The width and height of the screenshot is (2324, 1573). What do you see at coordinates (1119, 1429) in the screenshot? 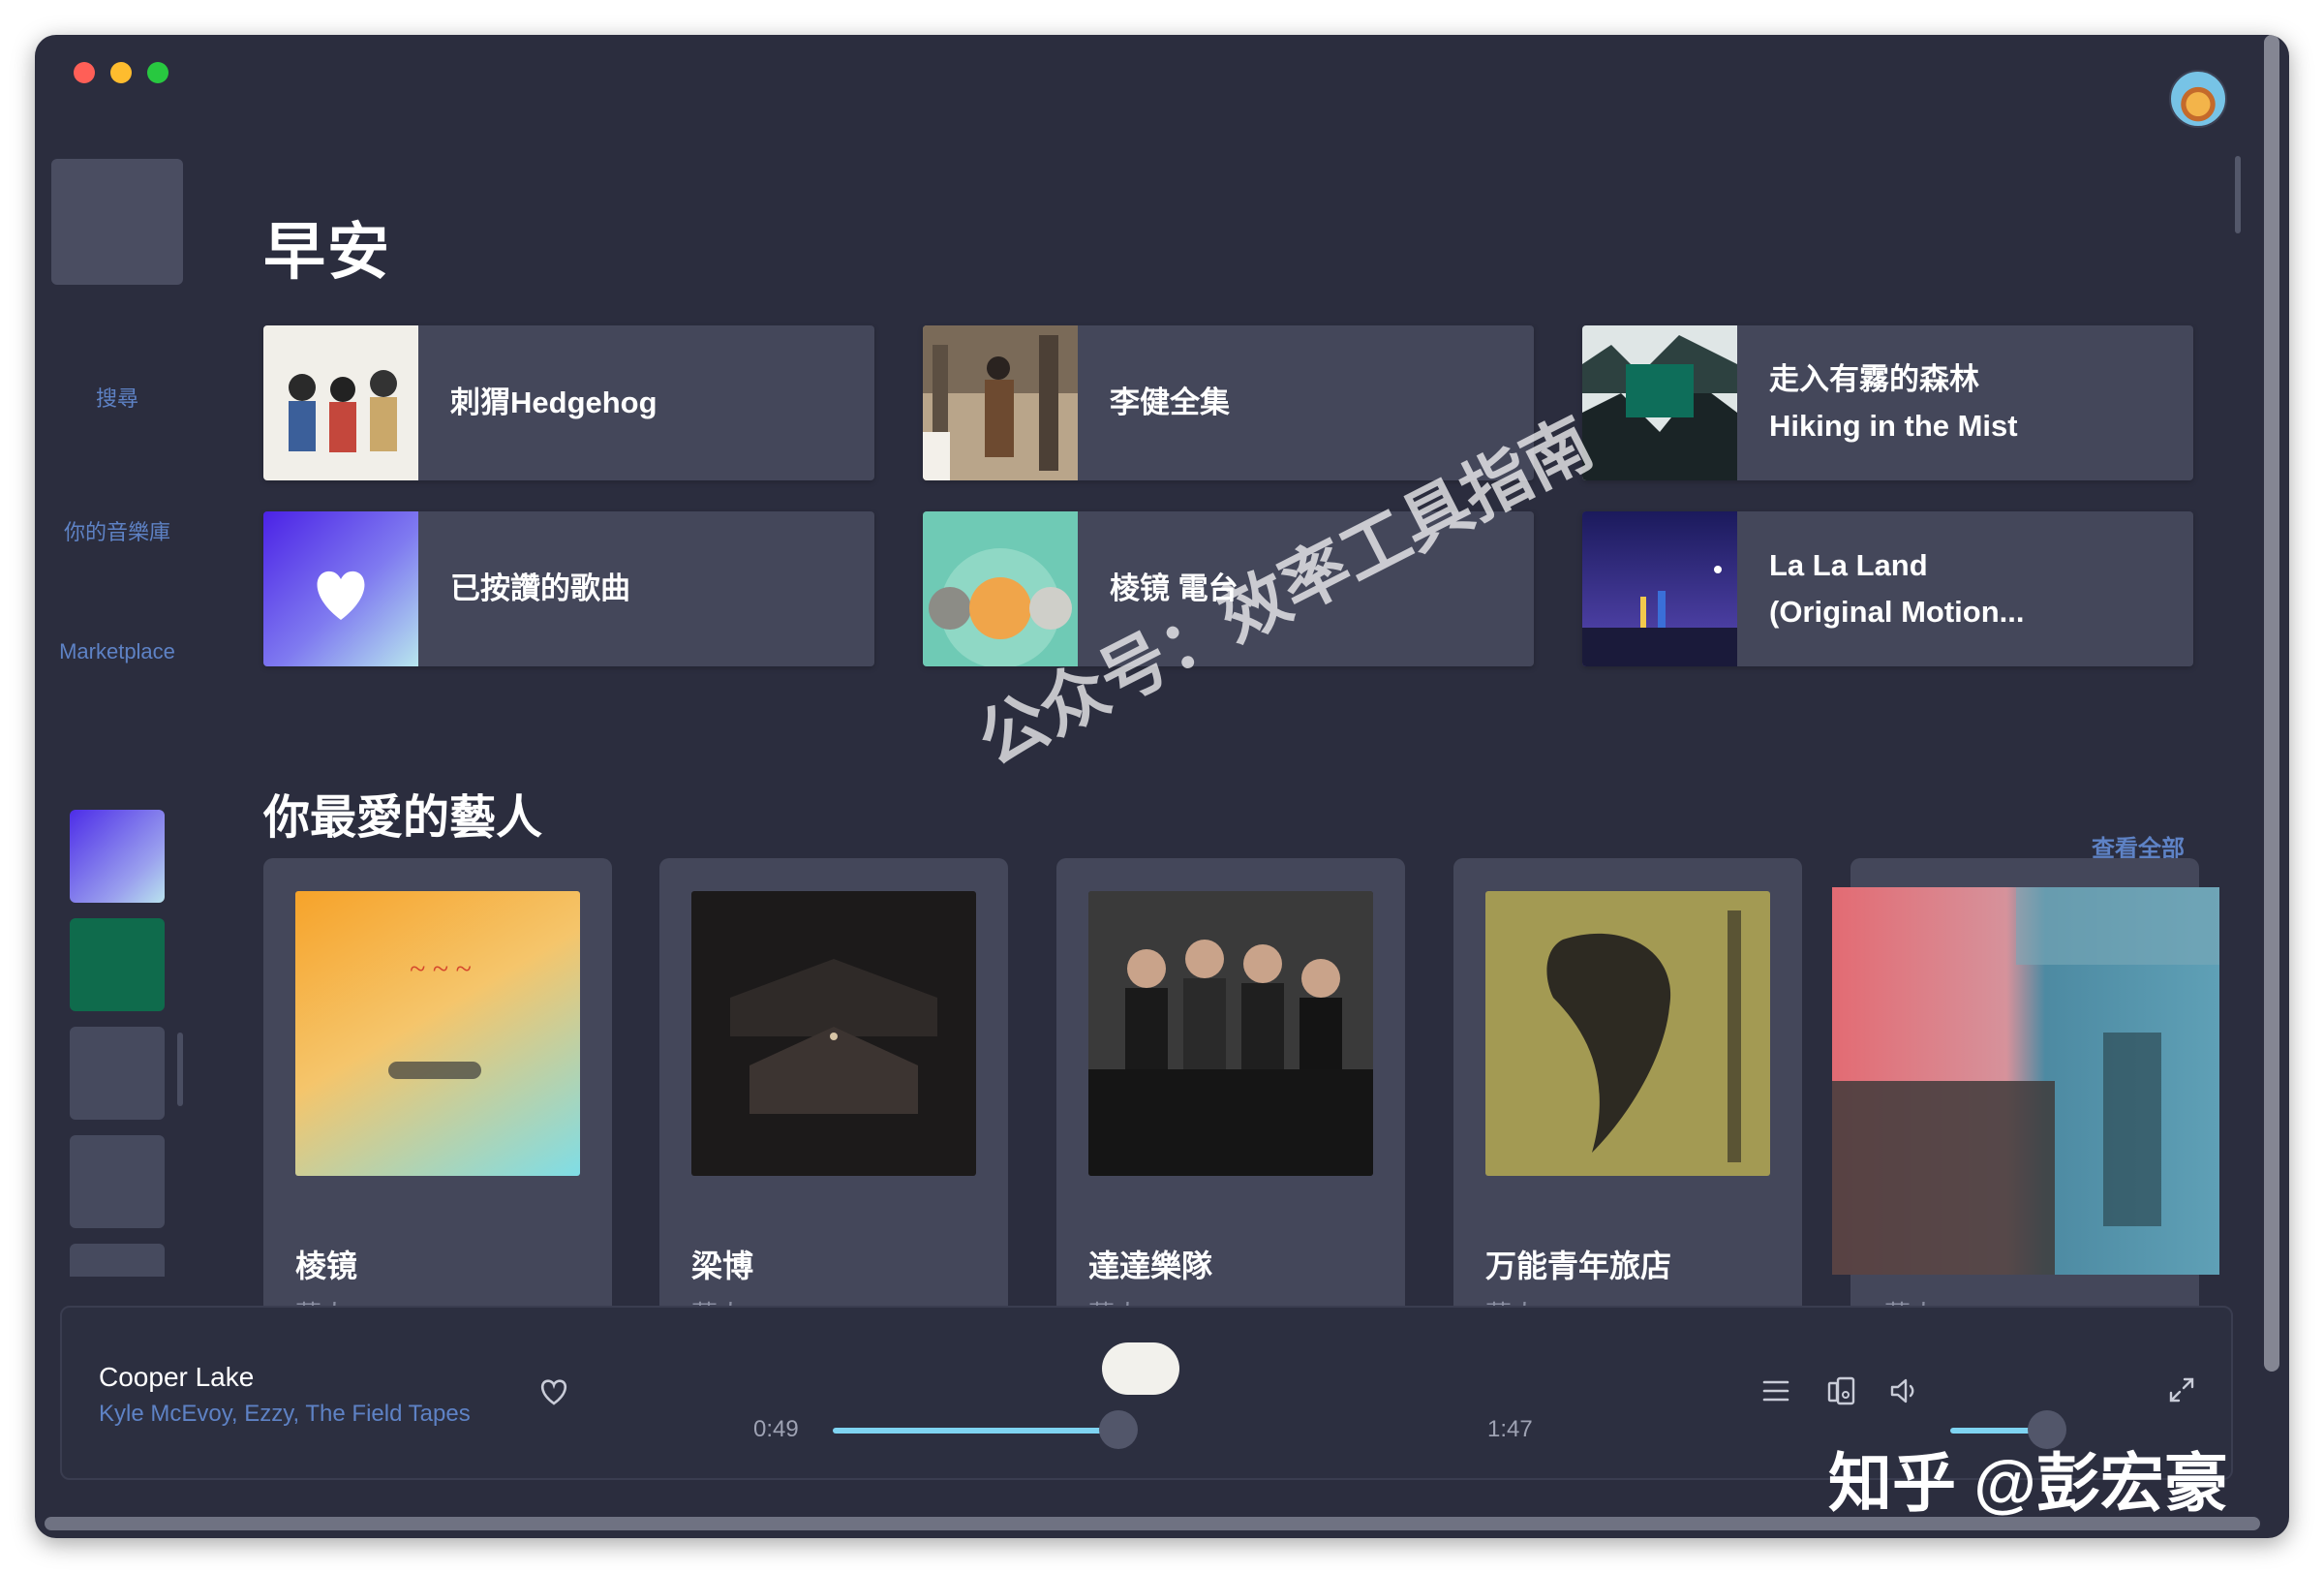
I see `progress-knob` at bounding box center [1119, 1429].